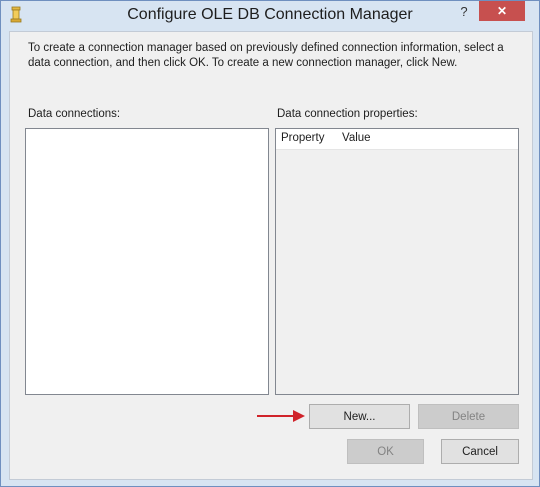 Image resolution: width=540 pixels, height=487 pixels. What do you see at coordinates (385, 451) in the screenshot?
I see `ok-button: OK` at bounding box center [385, 451].